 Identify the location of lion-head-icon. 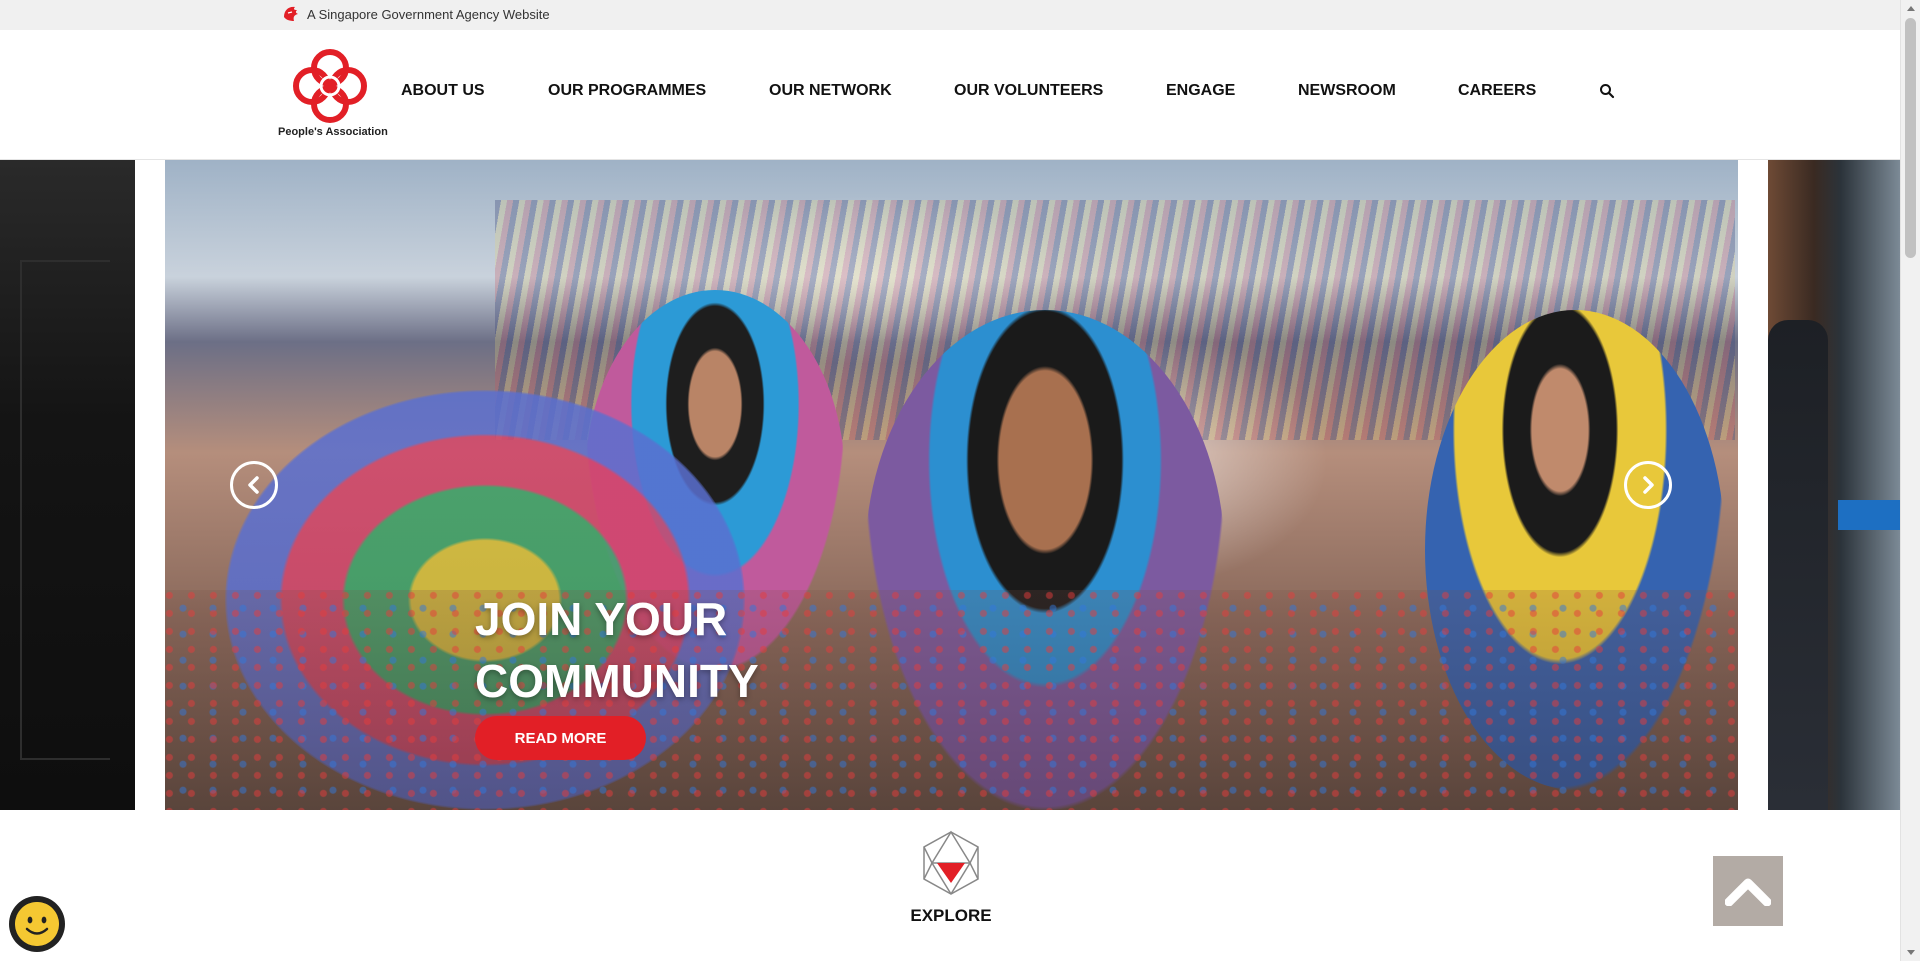
(291, 13).